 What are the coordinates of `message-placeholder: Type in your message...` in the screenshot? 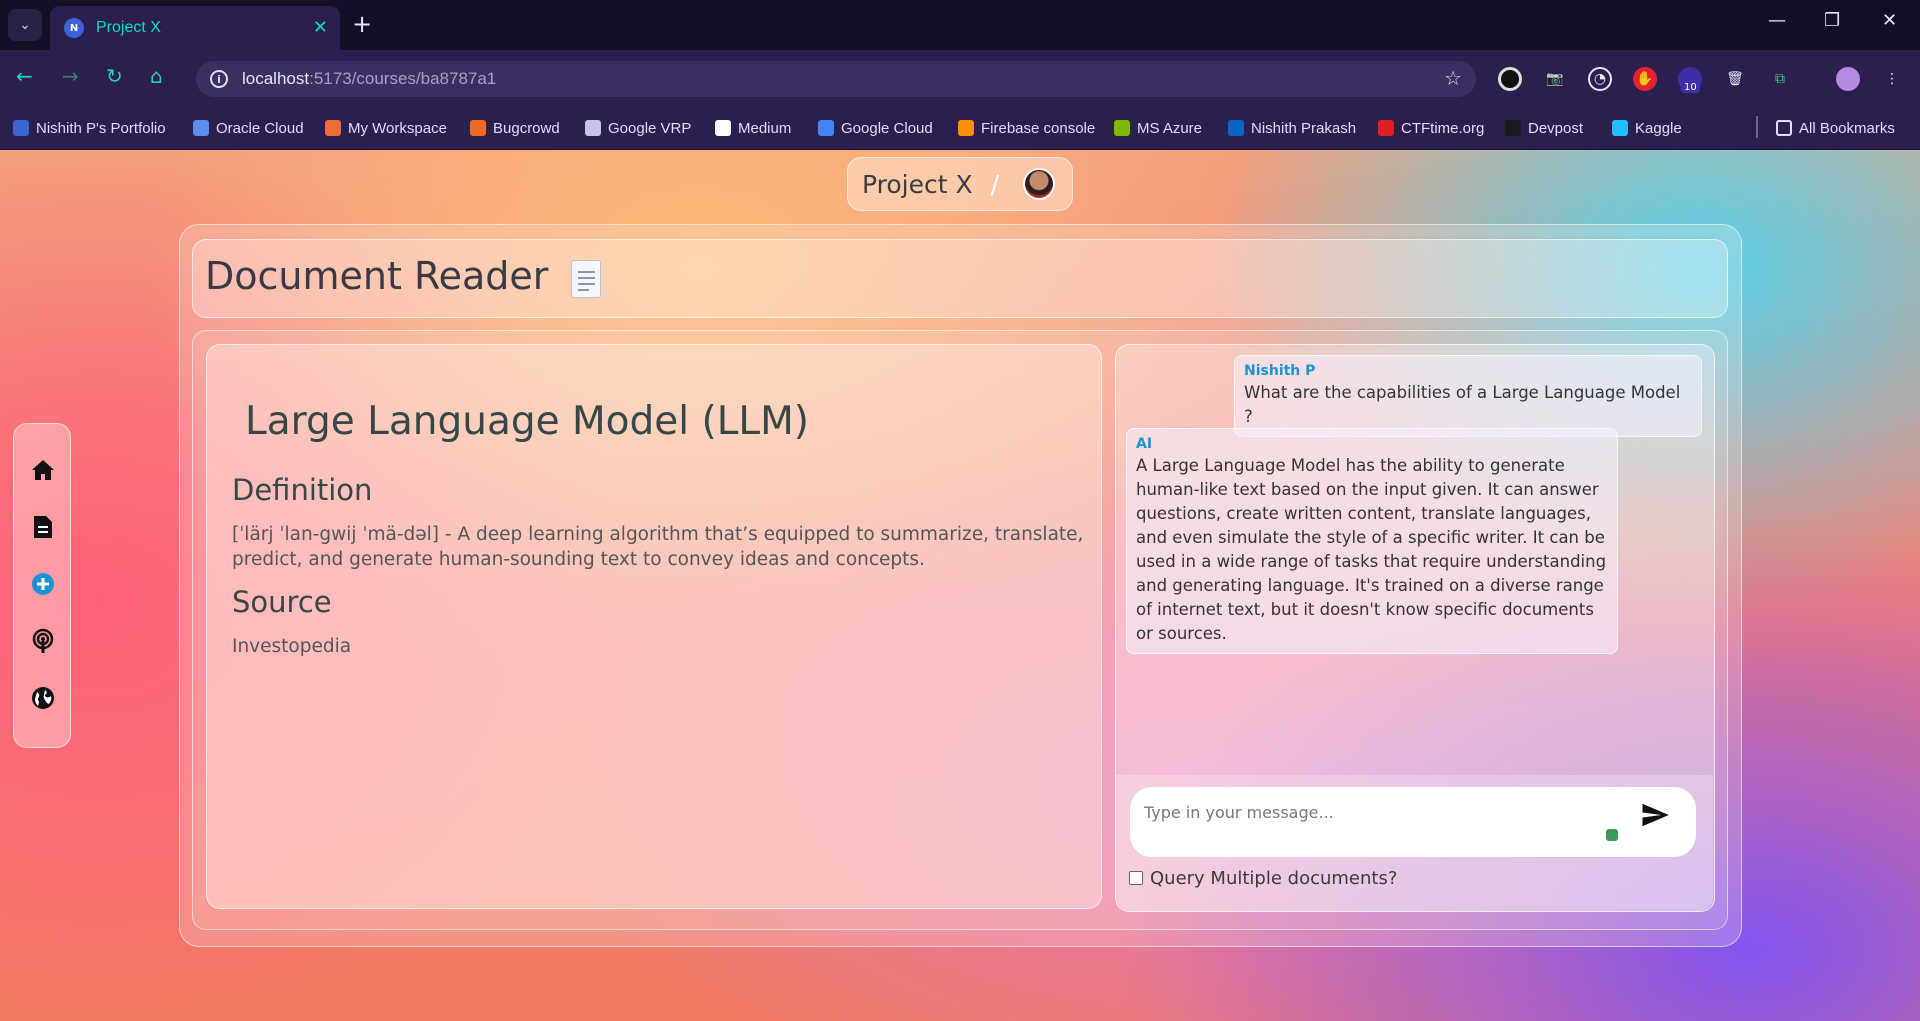 It's located at (1239, 812).